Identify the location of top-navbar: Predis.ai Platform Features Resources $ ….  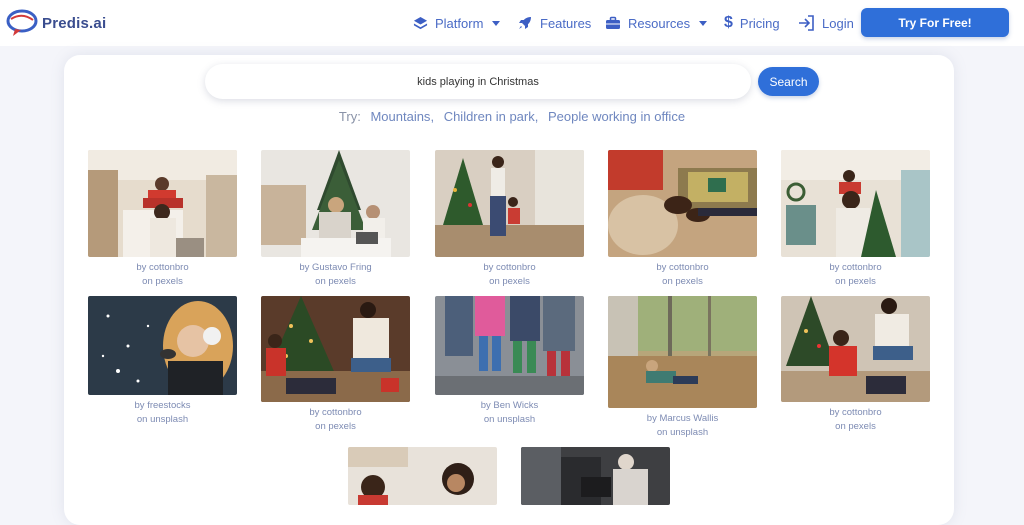
(512, 23).